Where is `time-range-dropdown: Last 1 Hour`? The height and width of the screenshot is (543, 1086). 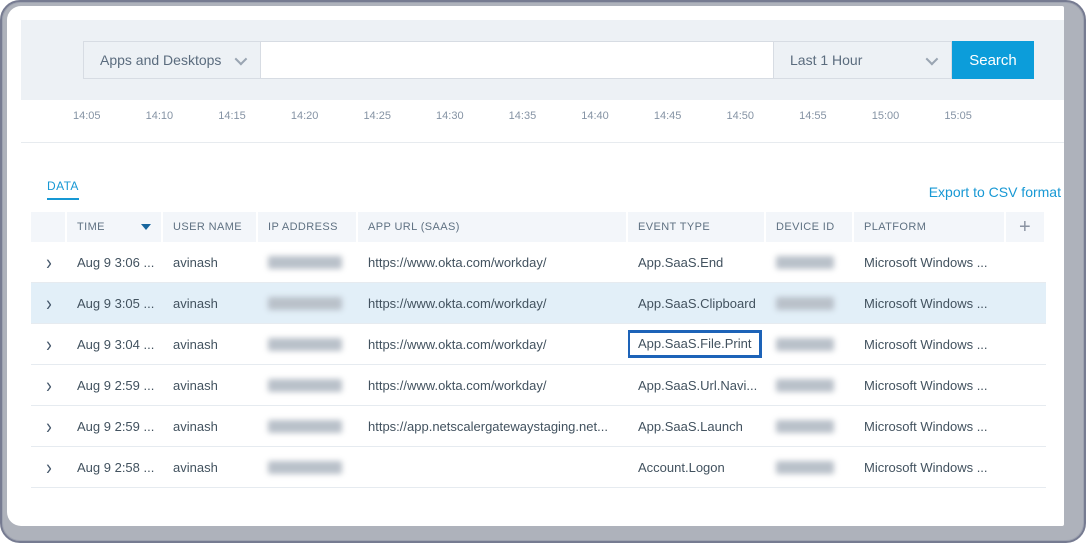
time-range-dropdown: Last 1 Hour is located at coordinates (863, 60).